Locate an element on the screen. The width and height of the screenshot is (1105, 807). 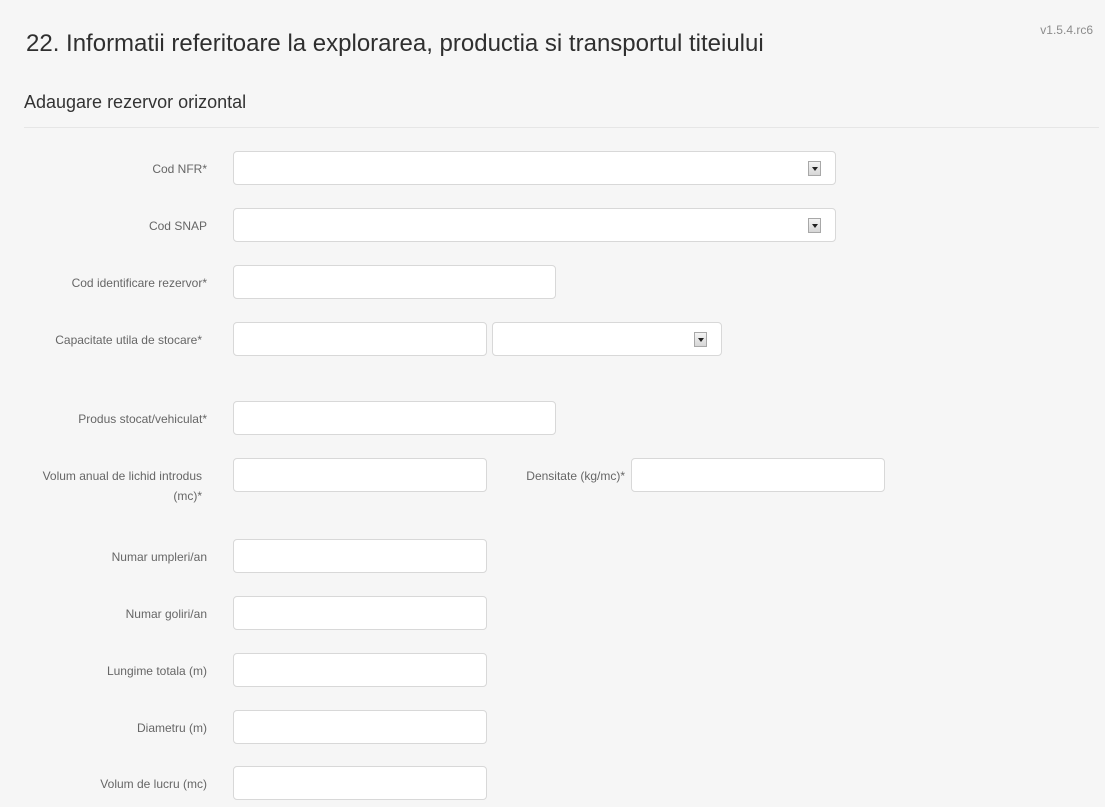
cod-snap-select is located at coordinates (534, 225).